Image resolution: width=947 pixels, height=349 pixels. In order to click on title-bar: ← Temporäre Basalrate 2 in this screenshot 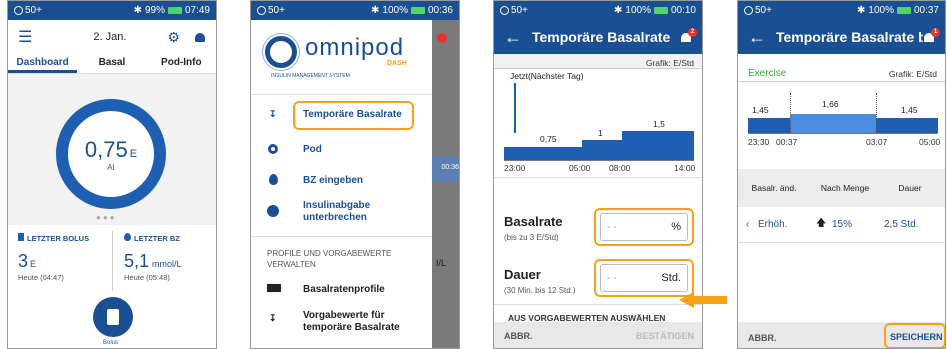, I will do `click(598, 37)`.